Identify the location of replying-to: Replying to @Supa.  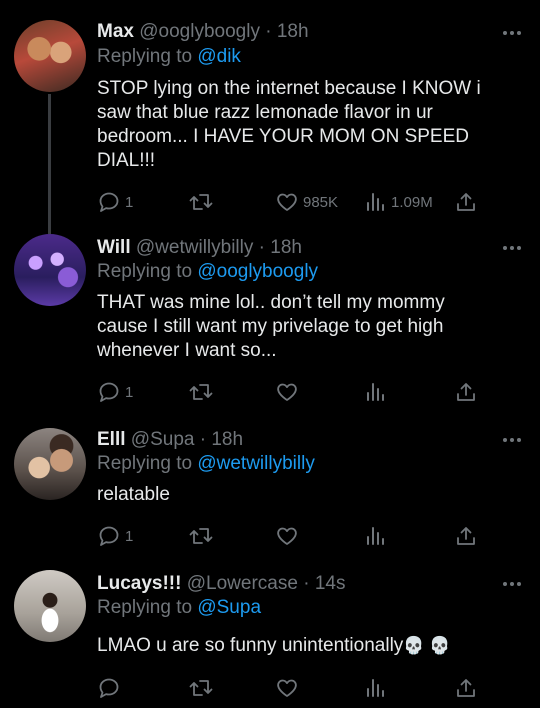
(179, 608).